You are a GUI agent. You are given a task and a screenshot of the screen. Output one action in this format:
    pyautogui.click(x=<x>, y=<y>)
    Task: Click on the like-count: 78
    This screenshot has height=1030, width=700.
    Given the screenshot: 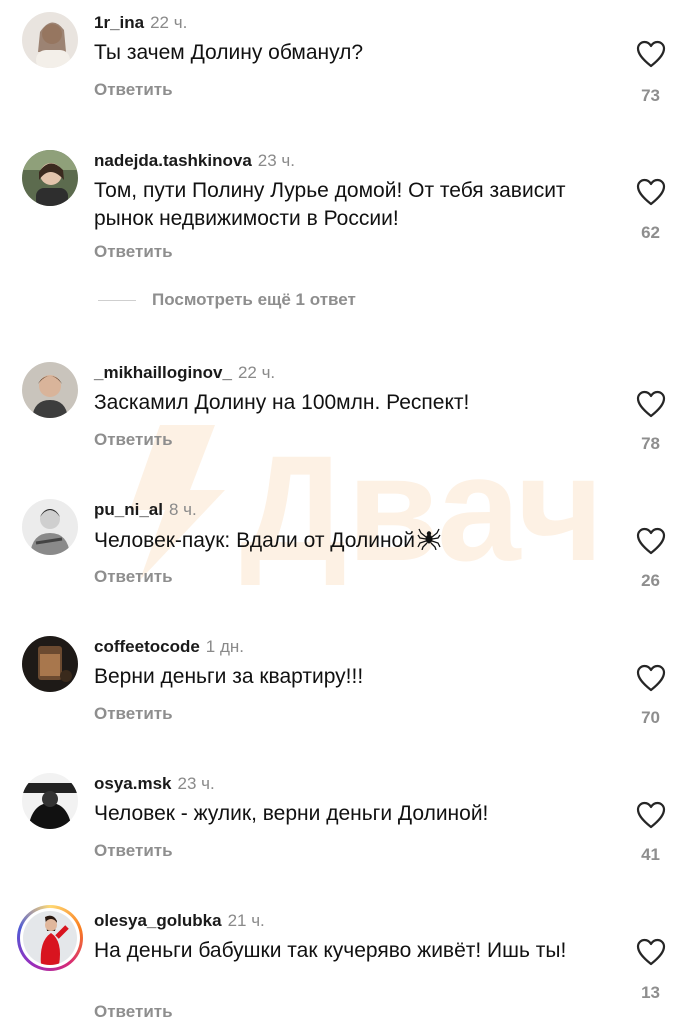 What is the action you would take?
    pyautogui.click(x=650, y=443)
    